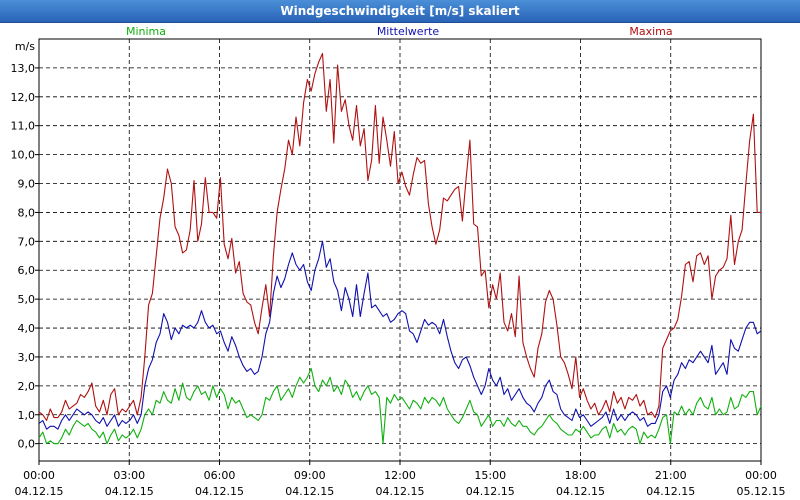 Image resolution: width=800 pixels, height=500 pixels. Describe the element at coordinates (27, 357) in the screenshot. I see `y-tick-label: 3,0` at that location.